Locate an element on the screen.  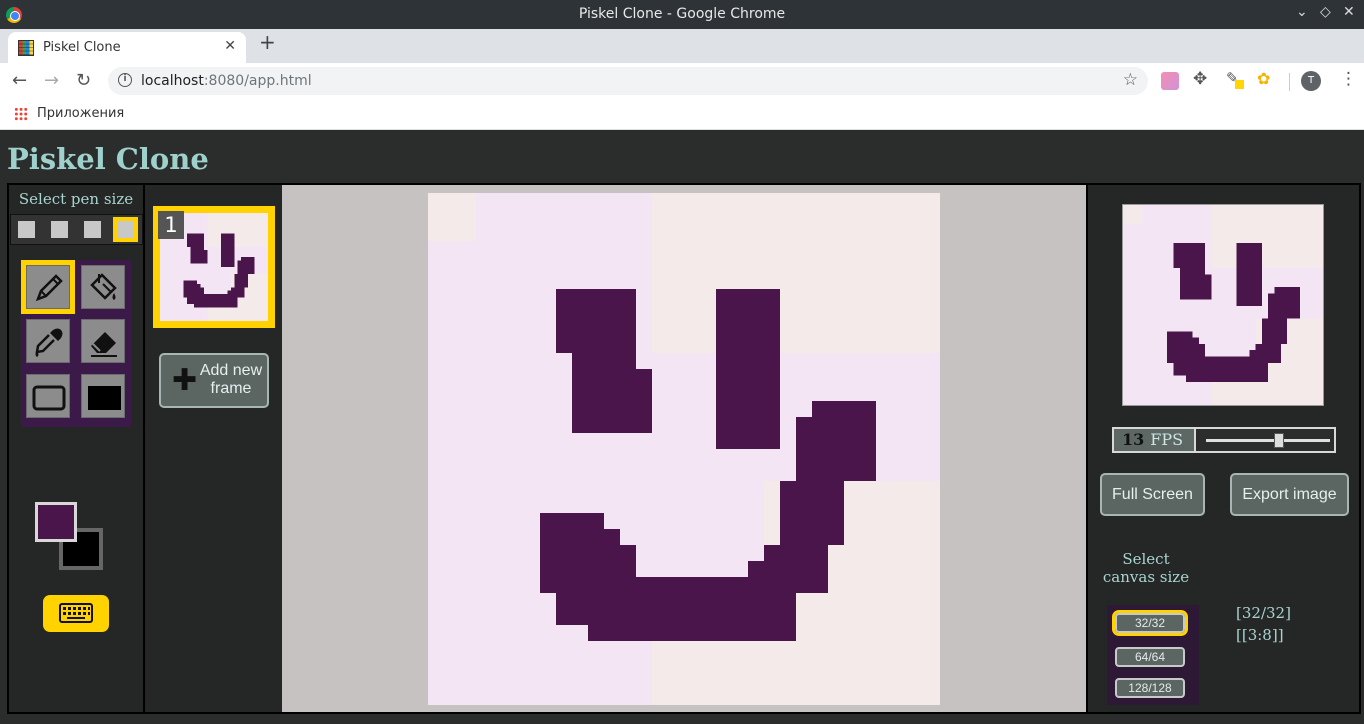
tab-strip: Piskel Clone ✕ + is located at coordinates (682, 46).